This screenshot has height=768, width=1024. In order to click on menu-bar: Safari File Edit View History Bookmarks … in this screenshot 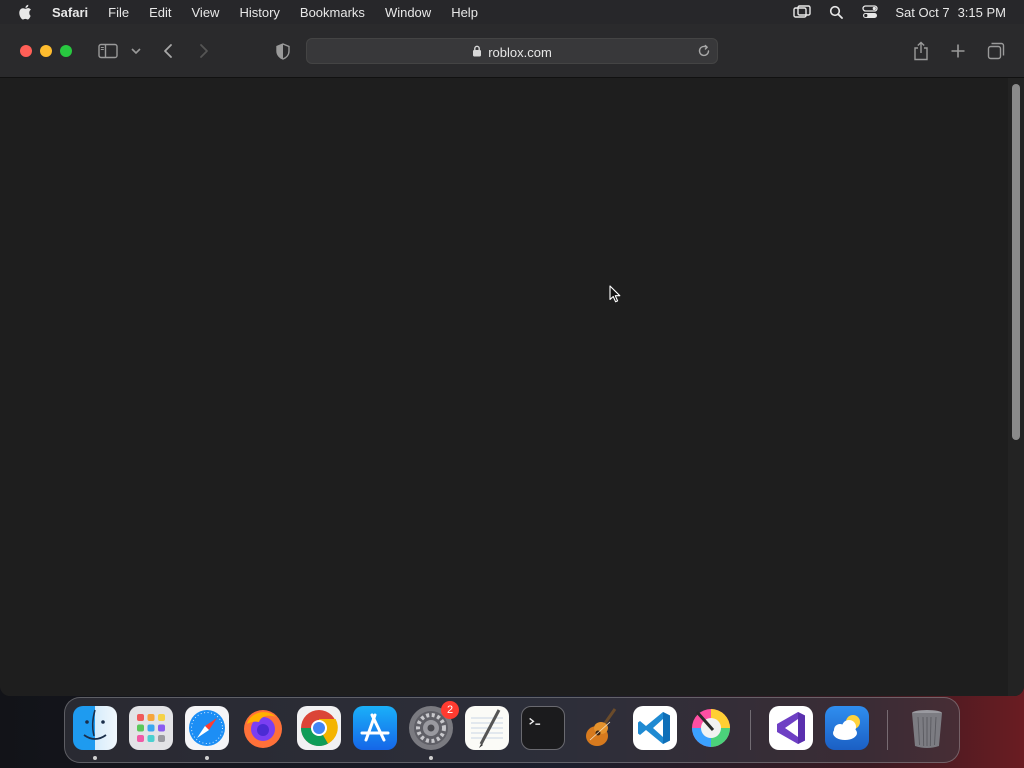, I will do `click(512, 12)`.